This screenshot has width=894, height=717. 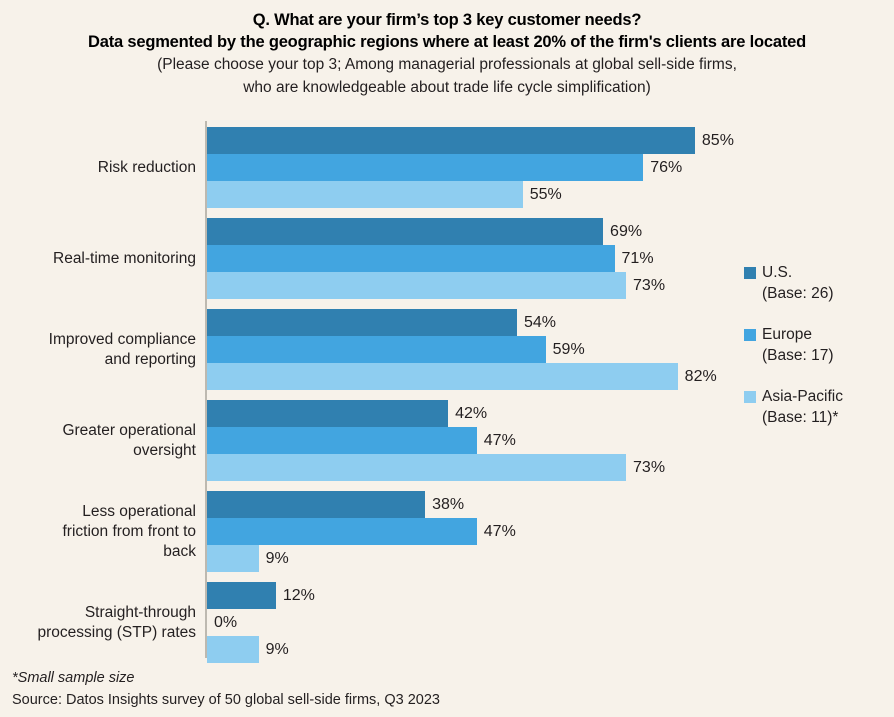 I want to click on legend-series-name: Europe, so click(x=787, y=334).